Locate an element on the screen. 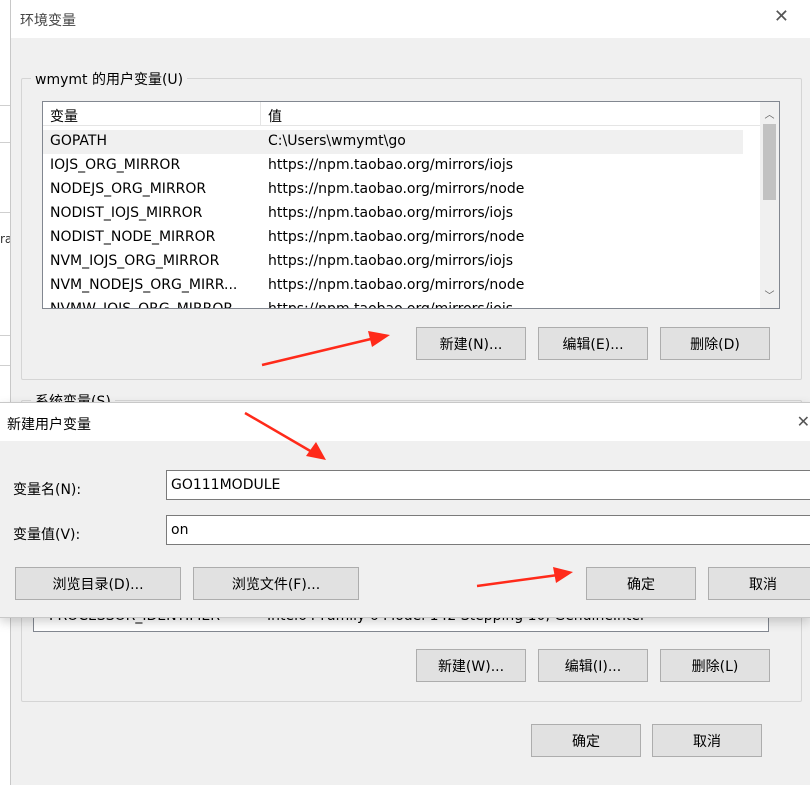 This screenshot has height=785, width=810. table-row: GOPATH C:\Users\wmymt\go is located at coordinates (393, 142).